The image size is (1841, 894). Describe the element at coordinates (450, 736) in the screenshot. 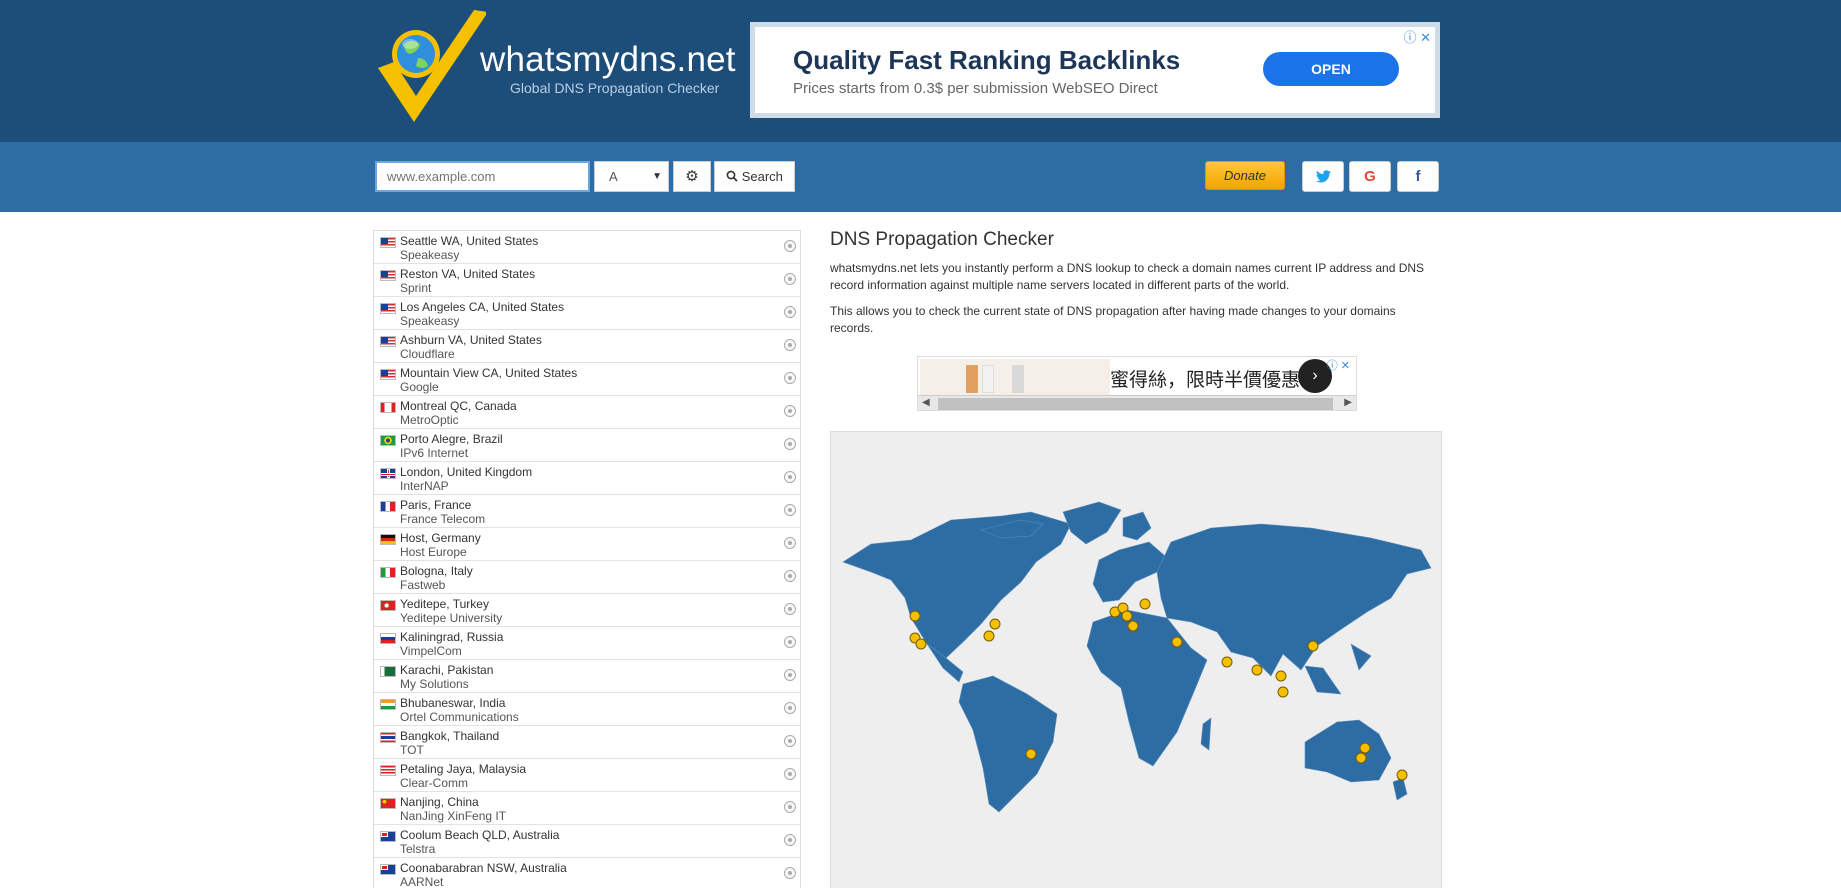

I see `server-location: Bangkok, Thailand` at that location.